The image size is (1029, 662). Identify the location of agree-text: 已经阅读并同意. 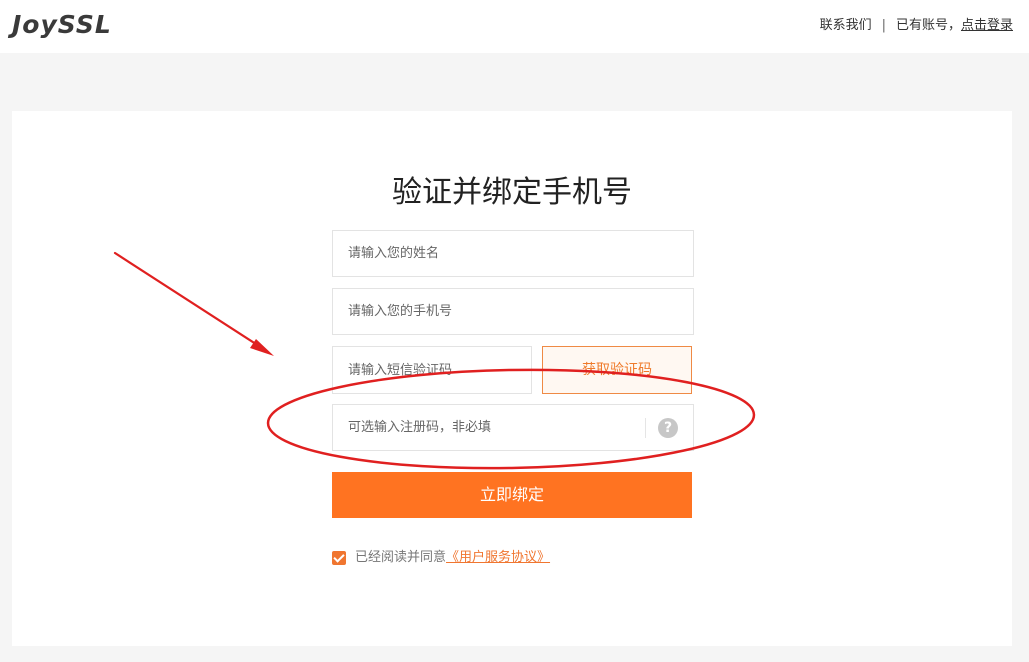
(401, 557).